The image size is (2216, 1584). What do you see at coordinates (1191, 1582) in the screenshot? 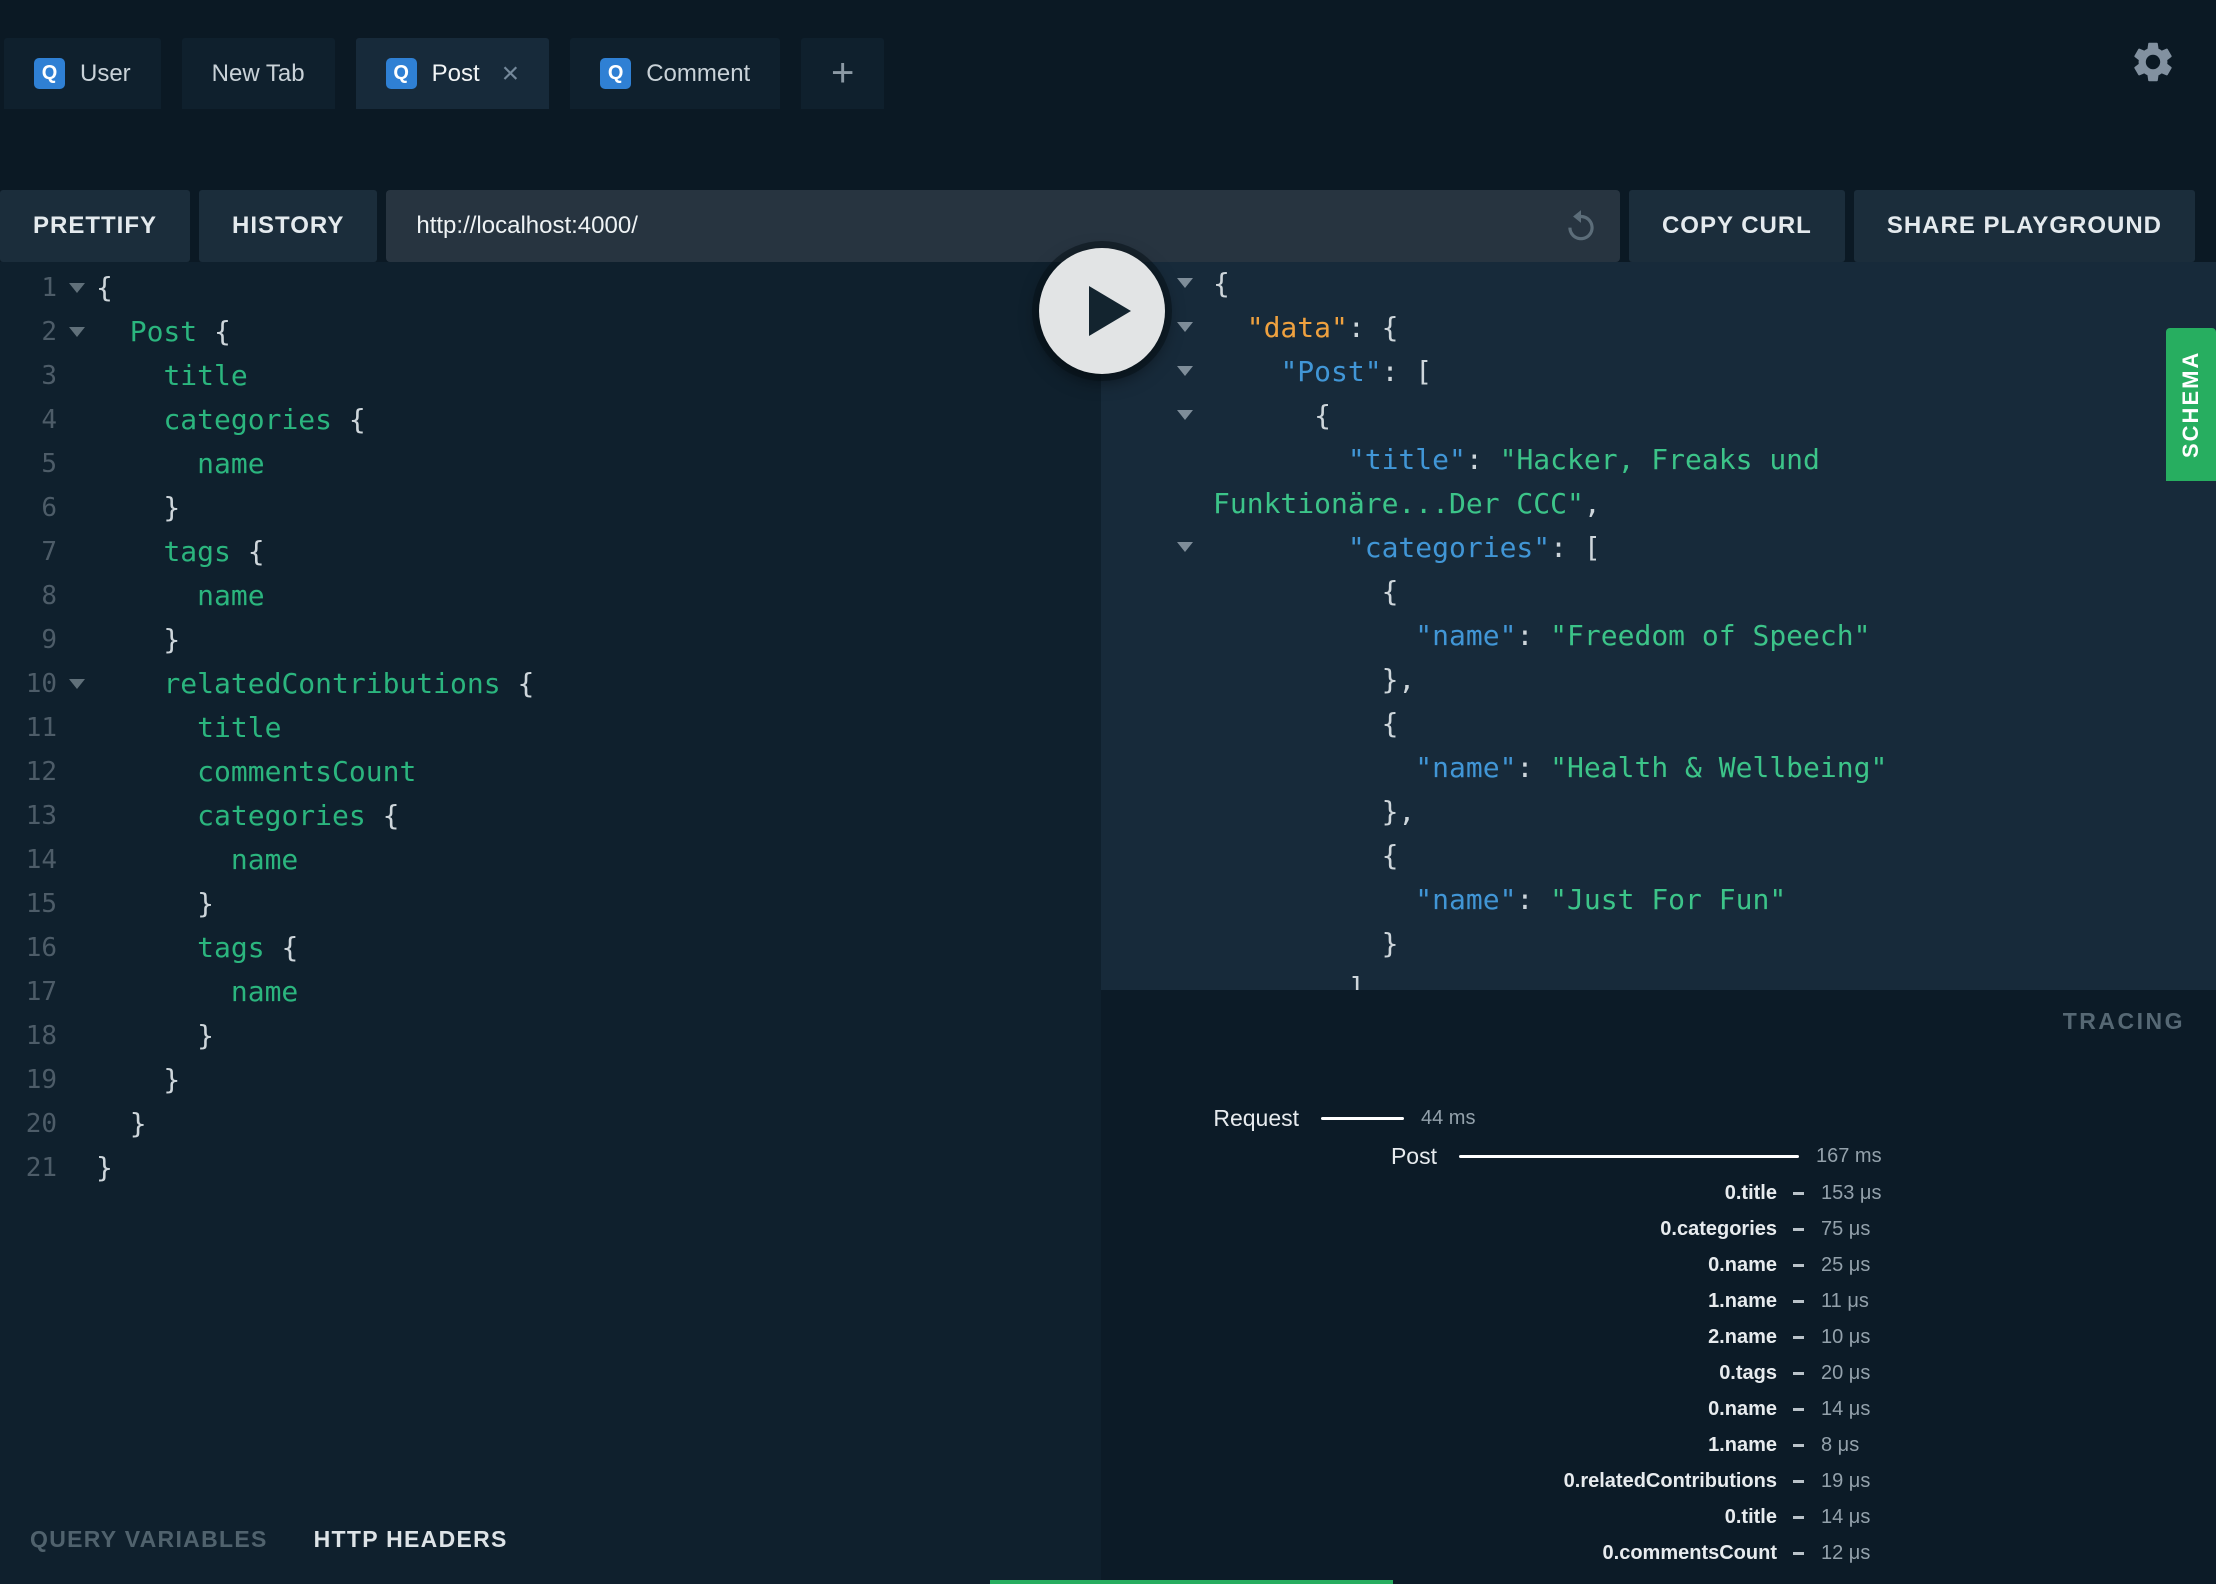
I see `bottom-partial-element` at bounding box center [1191, 1582].